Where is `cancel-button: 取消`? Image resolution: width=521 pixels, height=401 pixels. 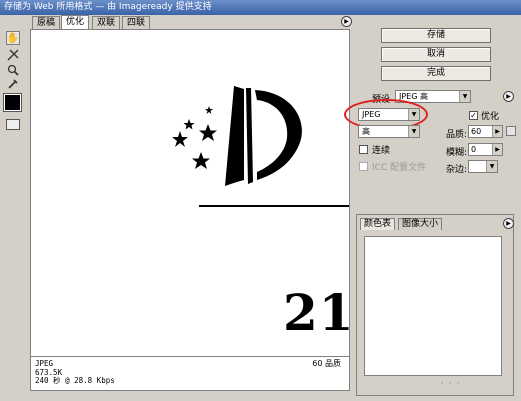
cancel-button: 取消 is located at coordinates (436, 54).